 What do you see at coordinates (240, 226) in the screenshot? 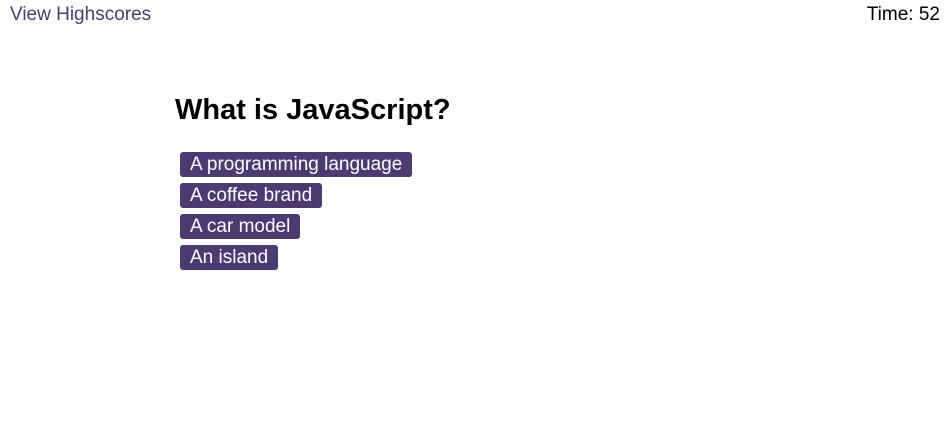
I see `answer-button-car-model: A car model` at bounding box center [240, 226].